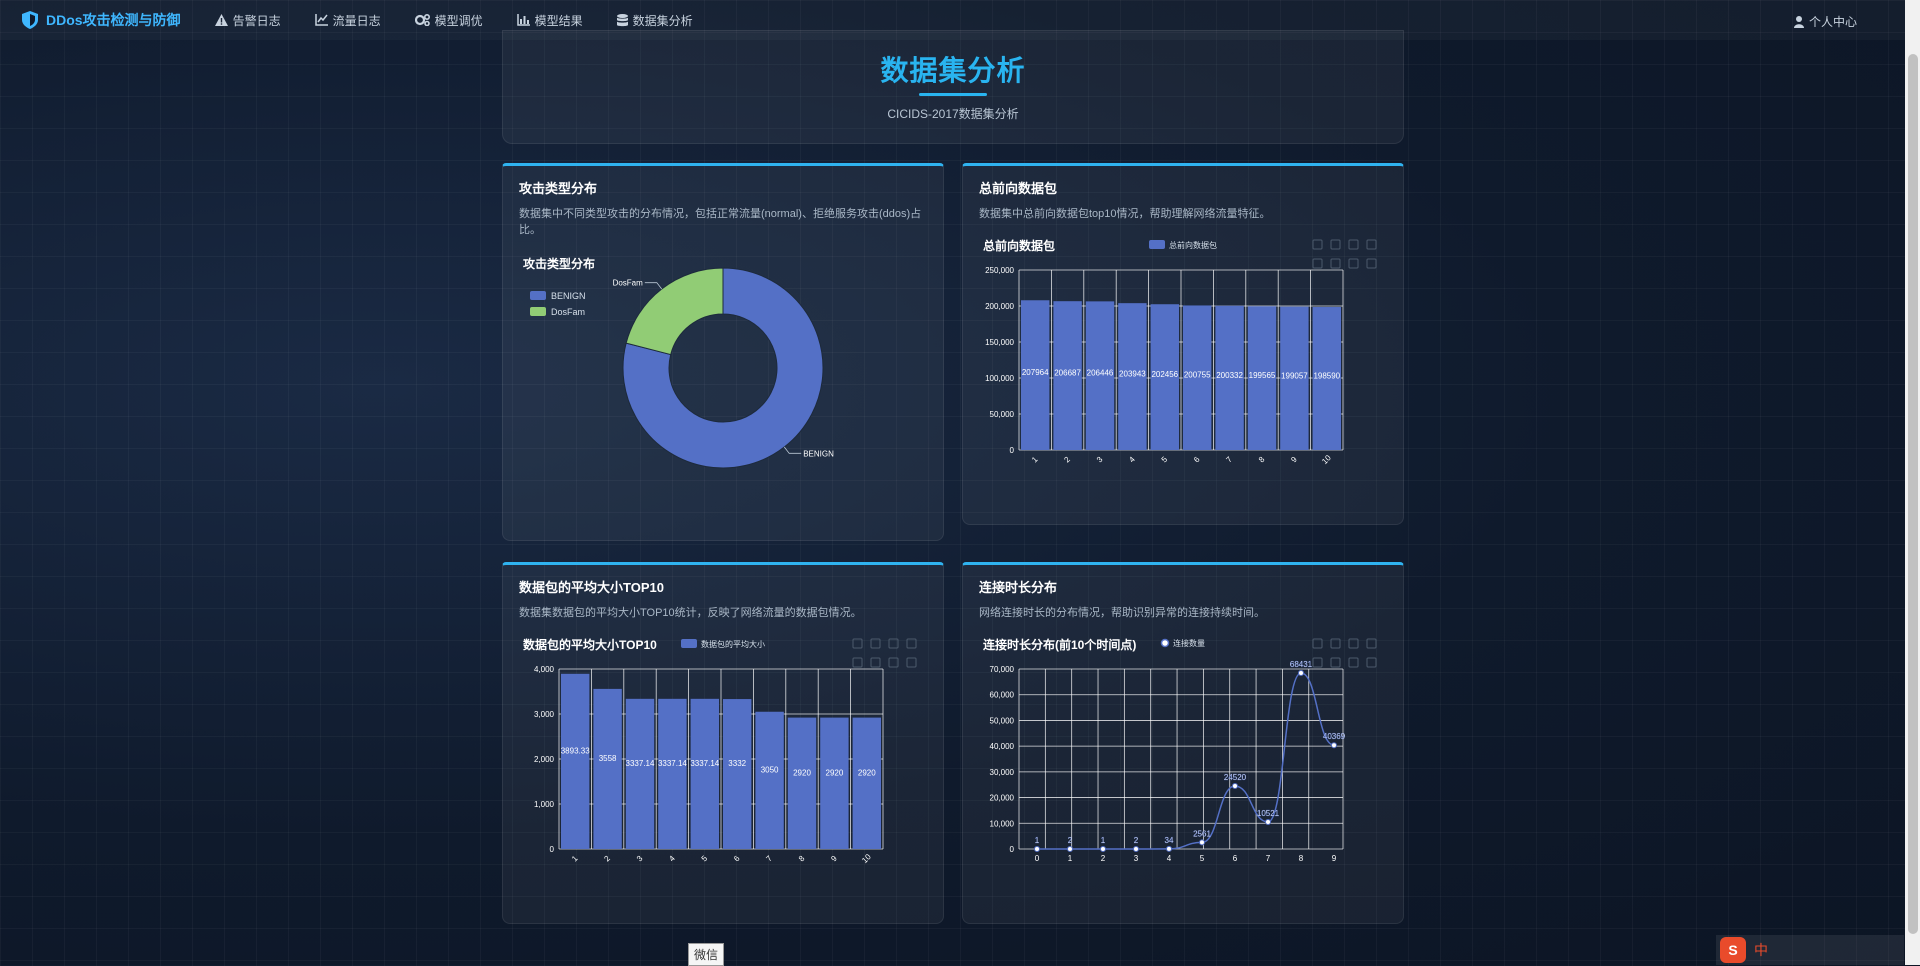 Image resolution: width=1920 pixels, height=966 pixels. Describe the element at coordinates (568, 312) in the screenshot. I see `legend-label: DosFam` at that location.